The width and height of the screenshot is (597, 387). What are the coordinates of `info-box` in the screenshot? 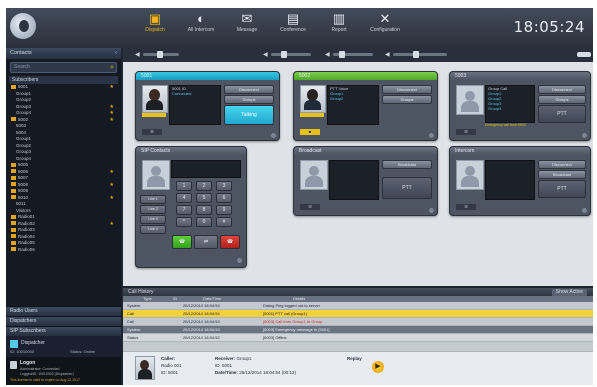 It's located at (354, 180).